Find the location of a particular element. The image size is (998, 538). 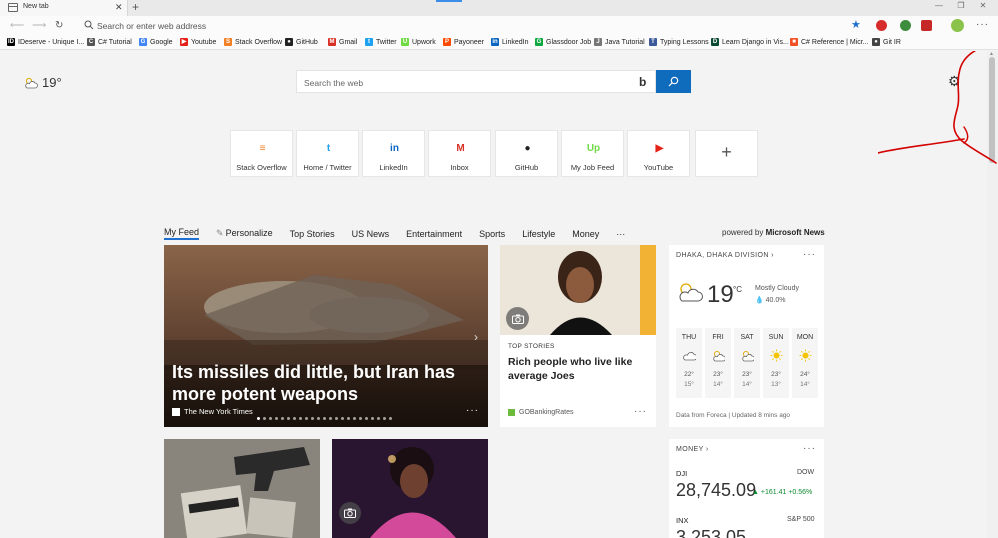

favorite-9: P Payoneer is located at coordinates (463, 42).